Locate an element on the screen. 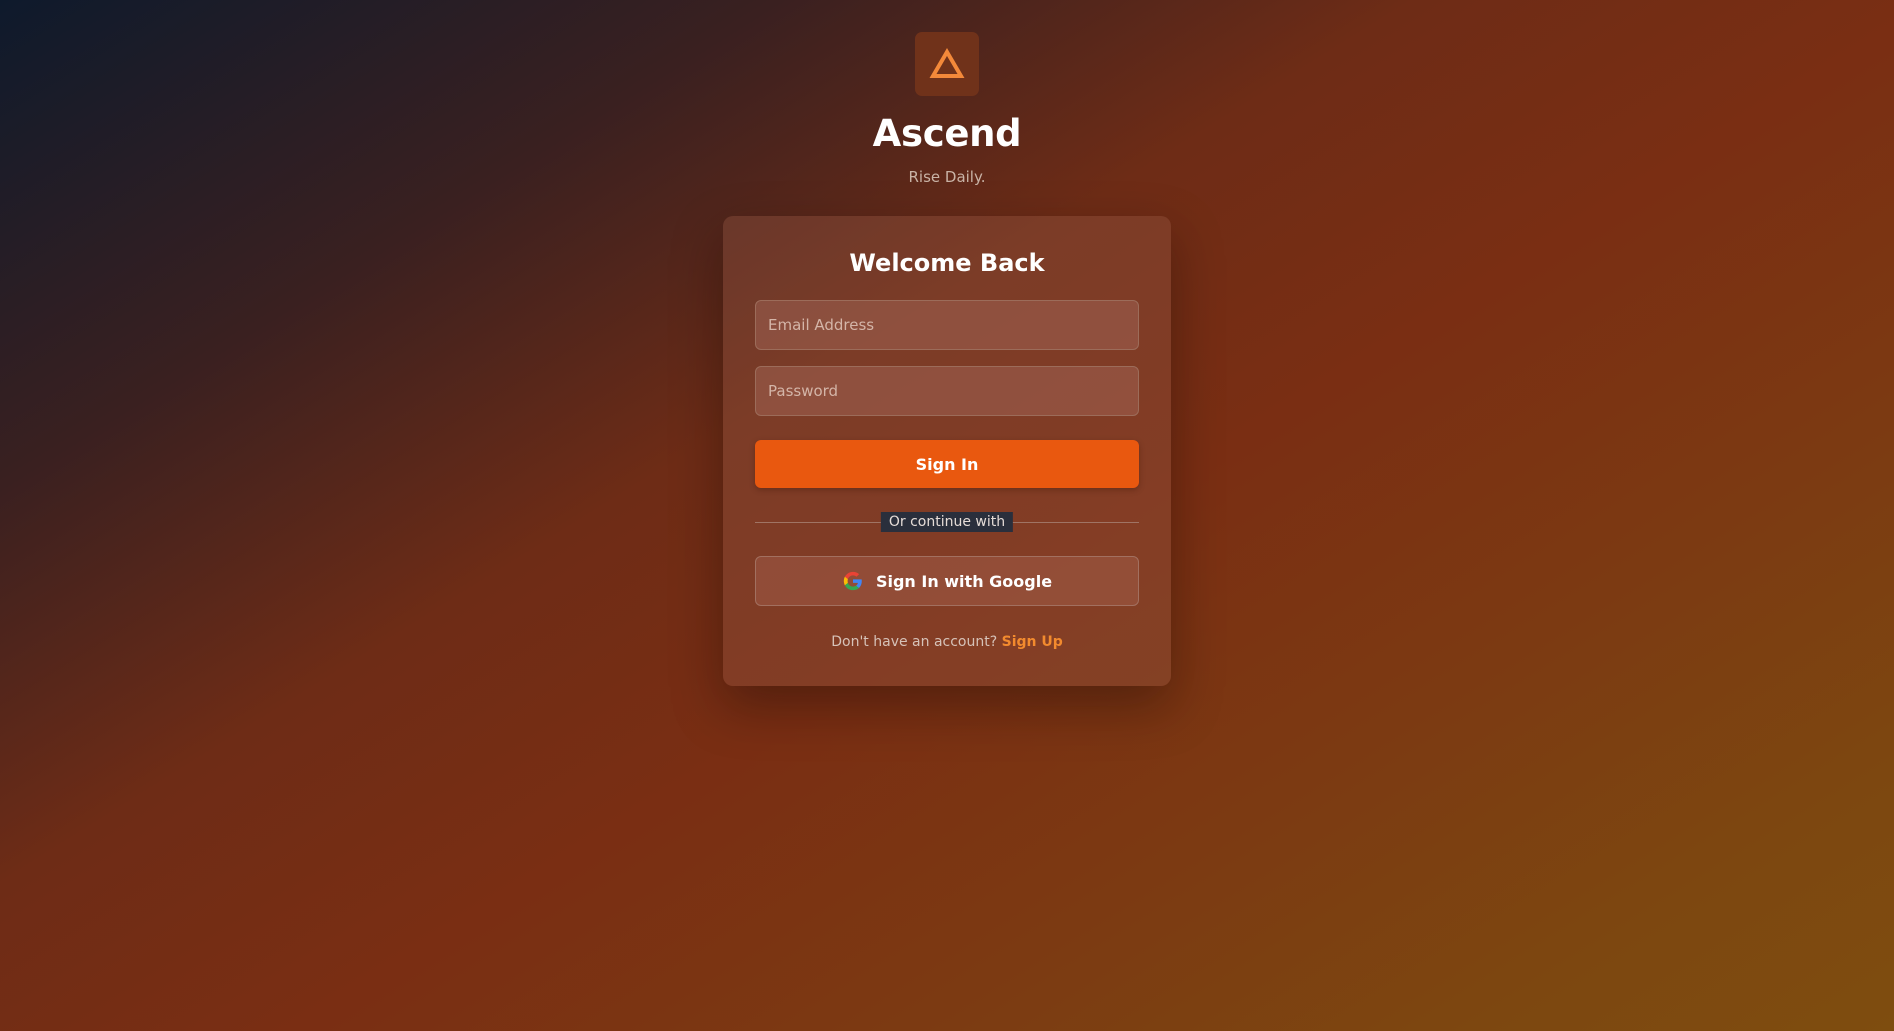 The height and width of the screenshot is (1031, 1894). signup-prompt: Don't have an account? is located at coordinates (914, 642).